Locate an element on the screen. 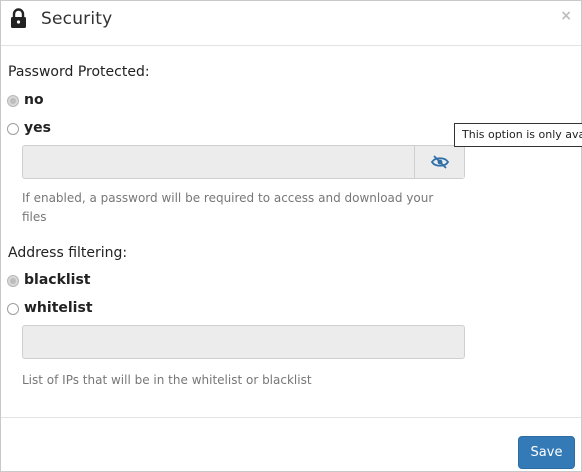 This screenshot has width=582, height=472. address-section-label: Address filtering: is located at coordinates (68, 253).